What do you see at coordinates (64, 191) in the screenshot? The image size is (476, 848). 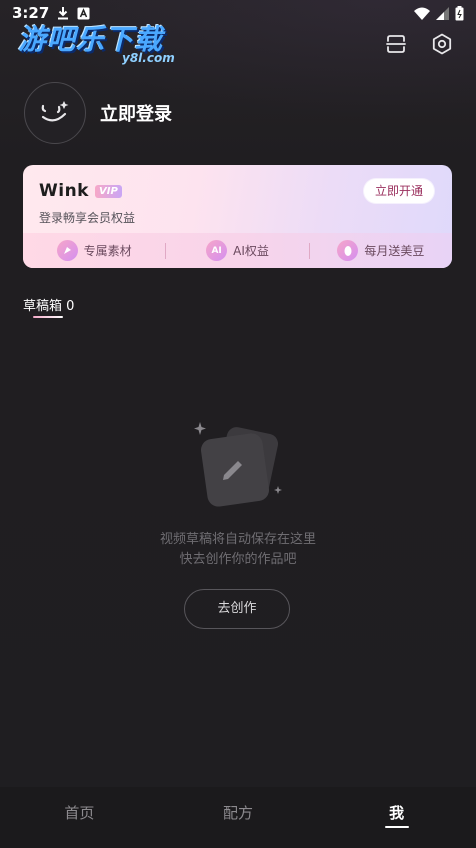 I see `vip-brand: Wink` at bounding box center [64, 191].